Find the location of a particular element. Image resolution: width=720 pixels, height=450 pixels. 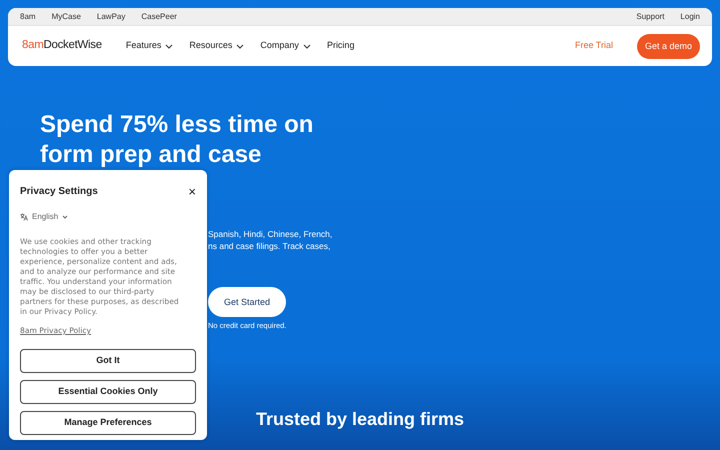

hero-text: ns and case filings. Track cases, is located at coordinates (270, 246).